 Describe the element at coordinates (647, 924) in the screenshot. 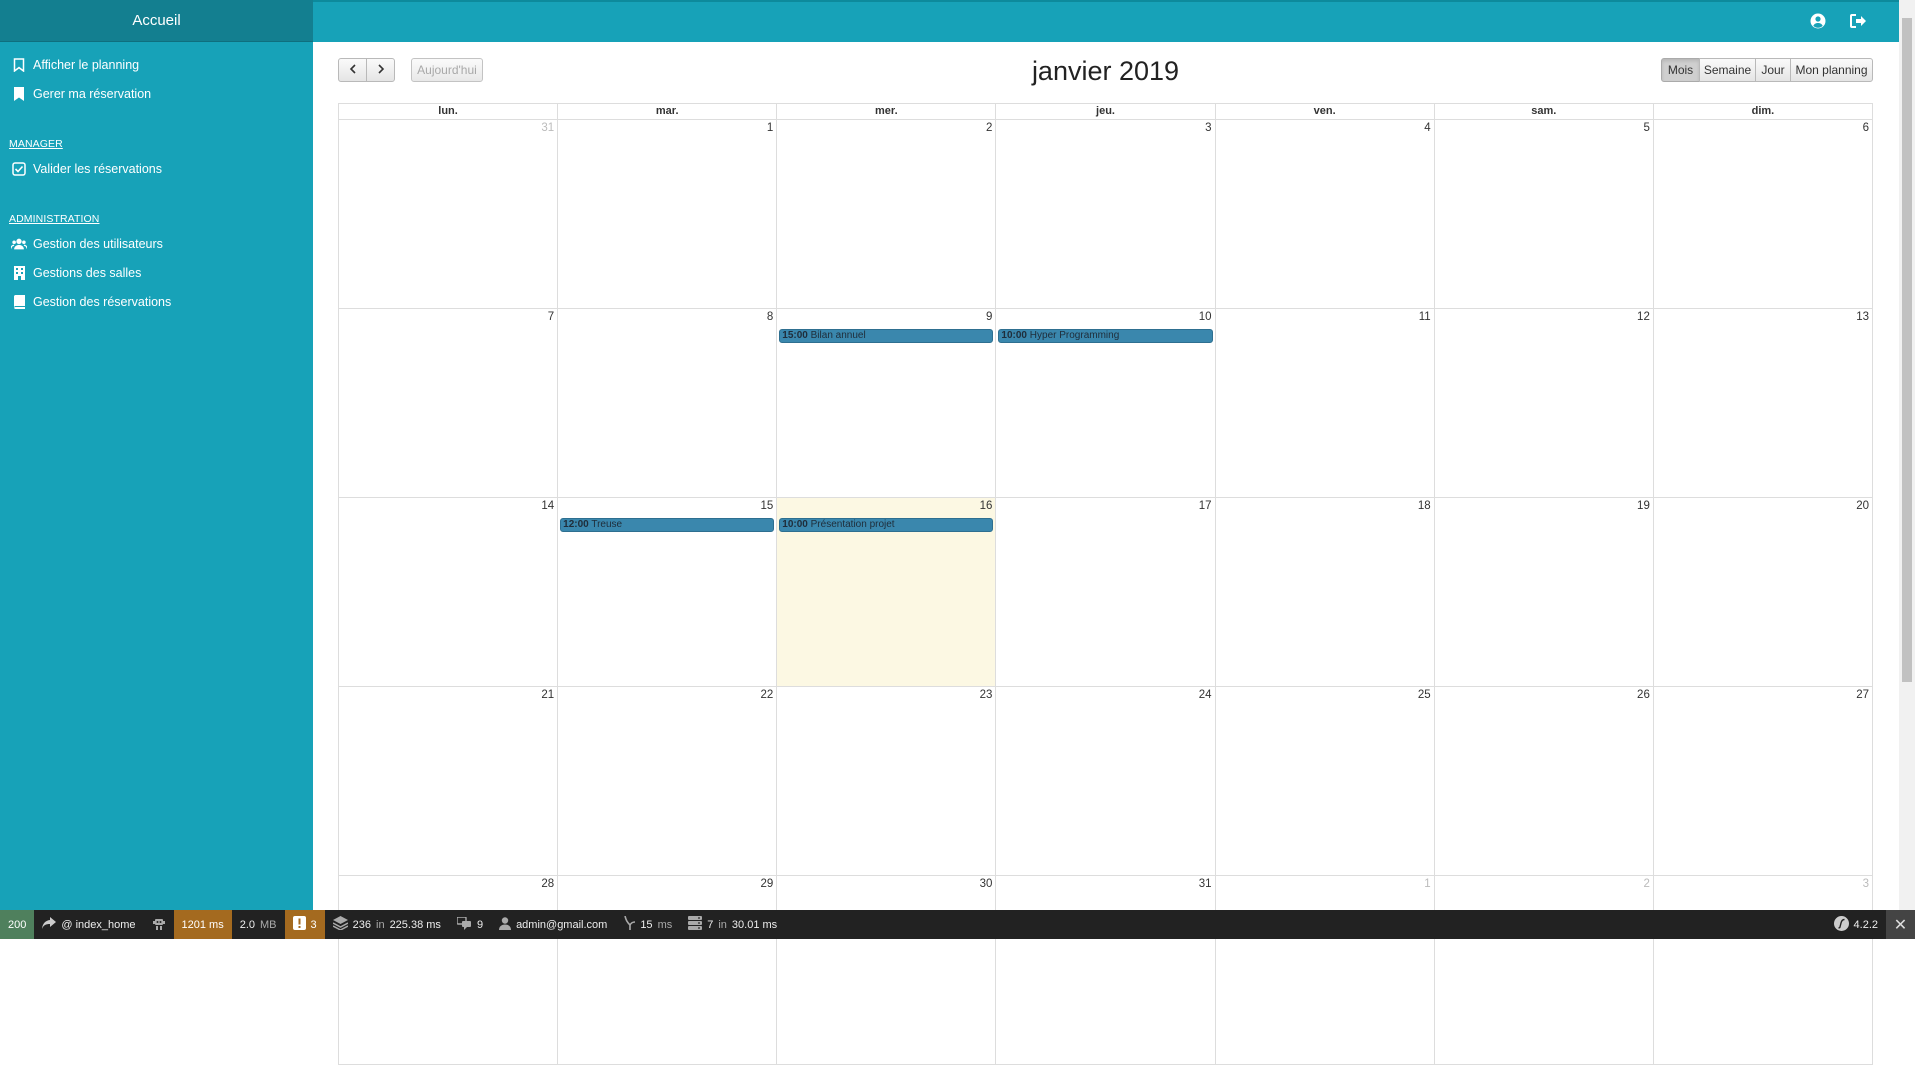

I see `twig-item: 15ms` at that location.